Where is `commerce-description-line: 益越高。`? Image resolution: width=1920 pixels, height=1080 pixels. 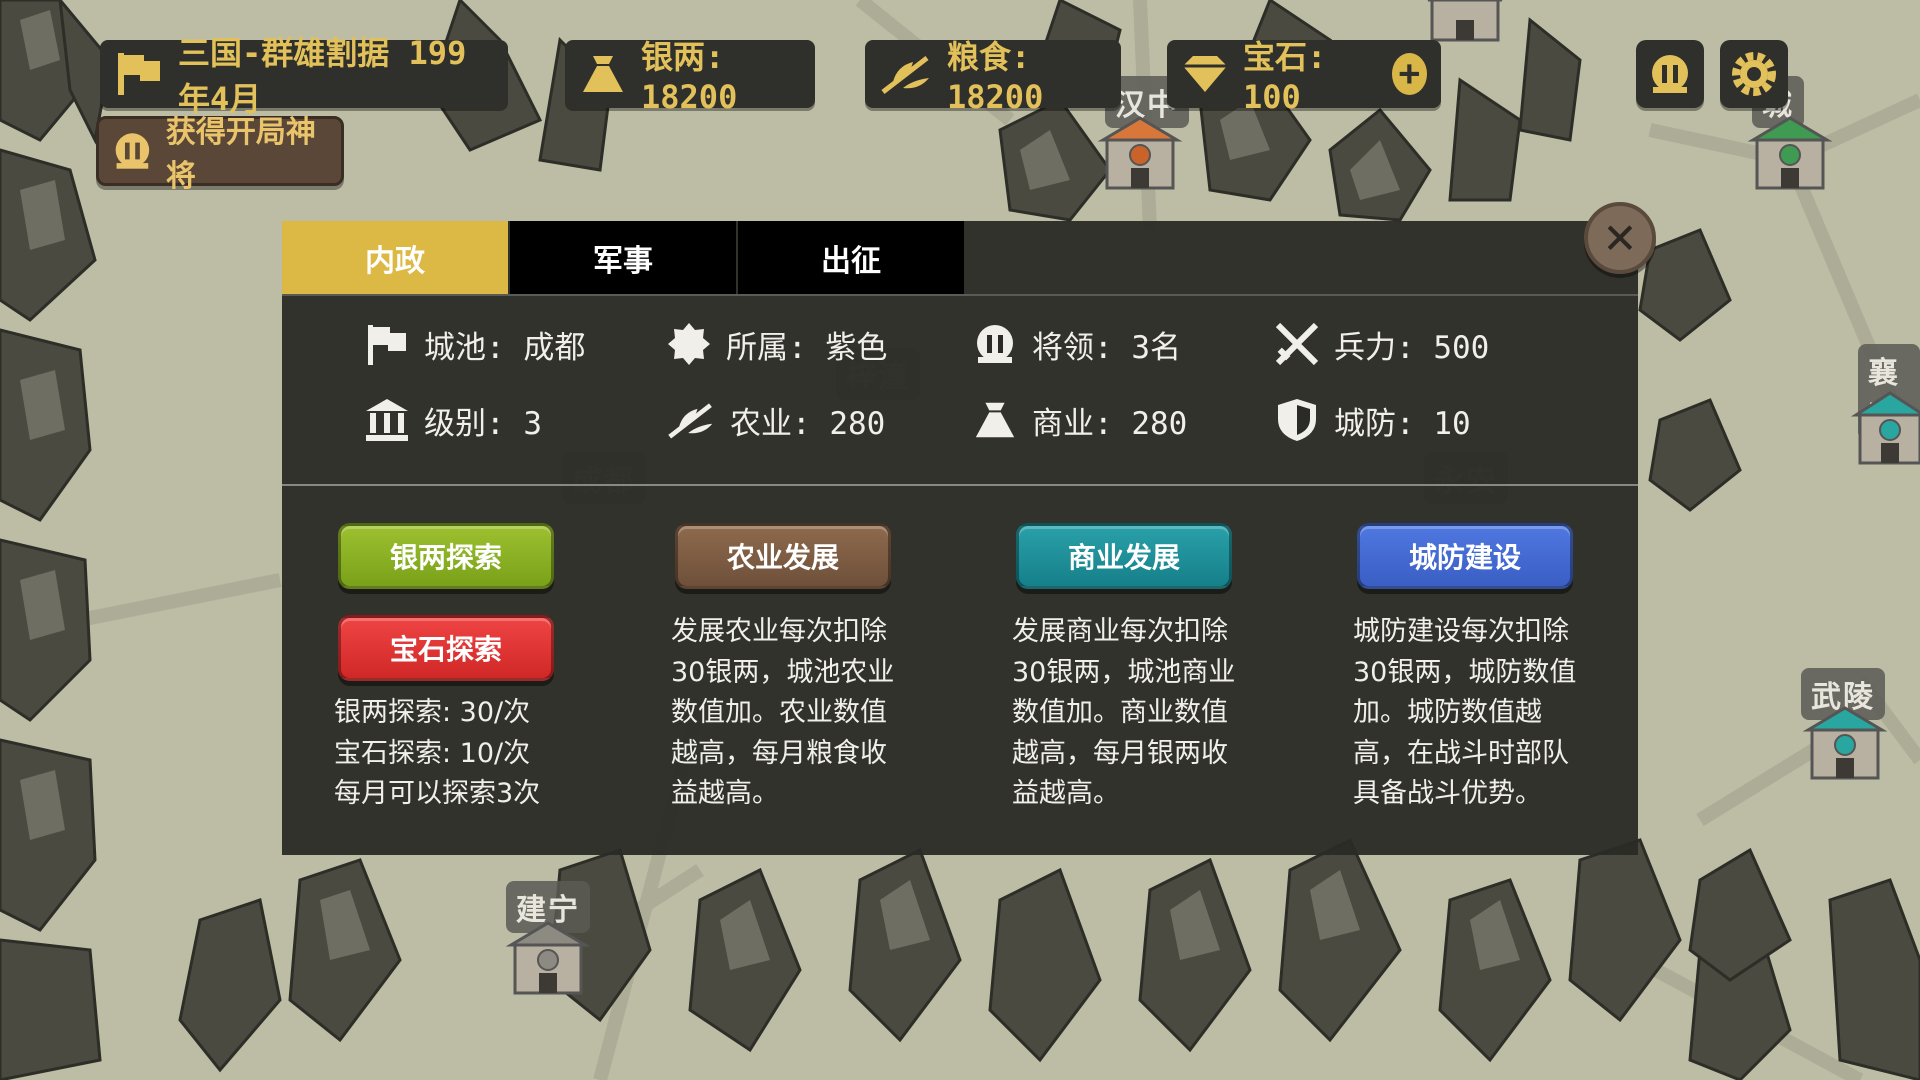 commerce-description-line: 益越高。 is located at coordinates (1066, 793).